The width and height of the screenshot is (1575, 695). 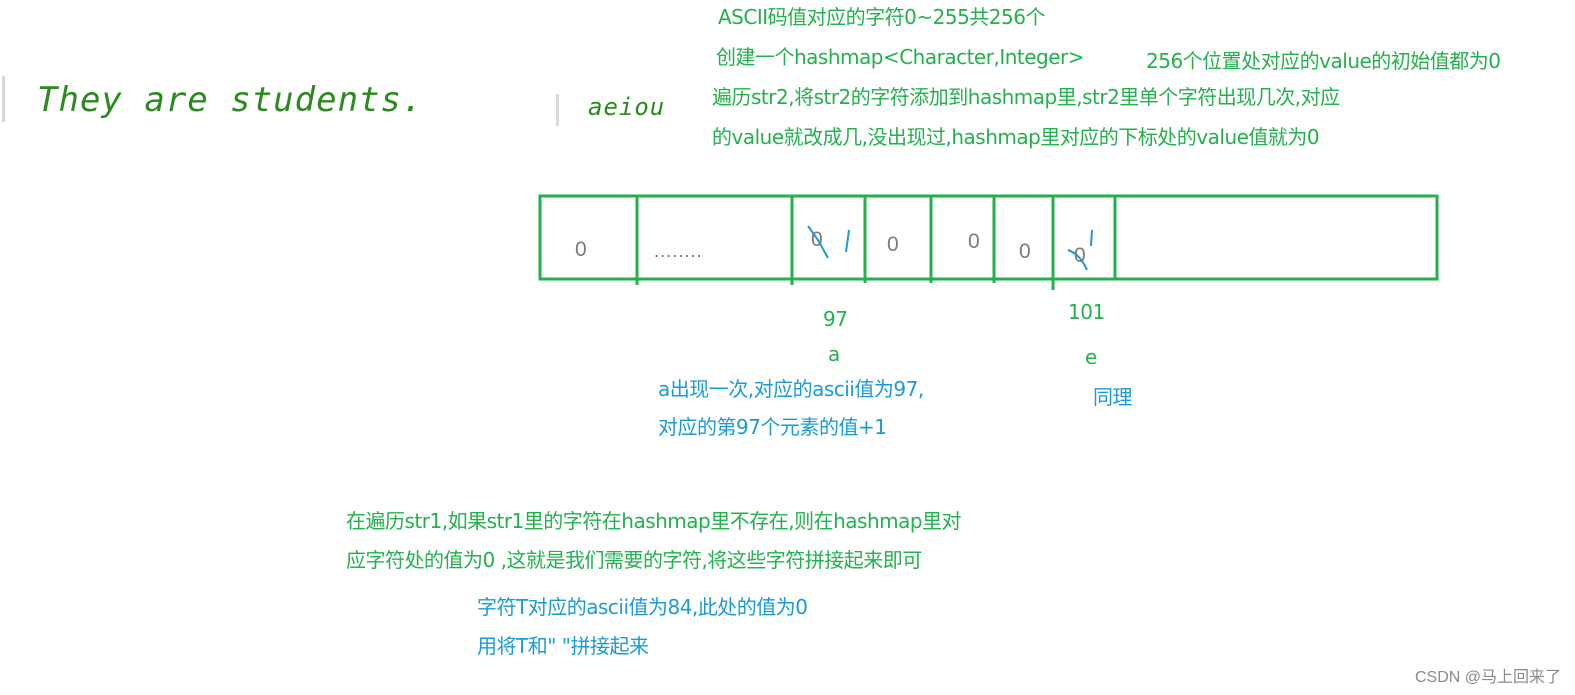 I want to click on csdn-watermark: CSDN @马上回来了, so click(x=1487, y=677).